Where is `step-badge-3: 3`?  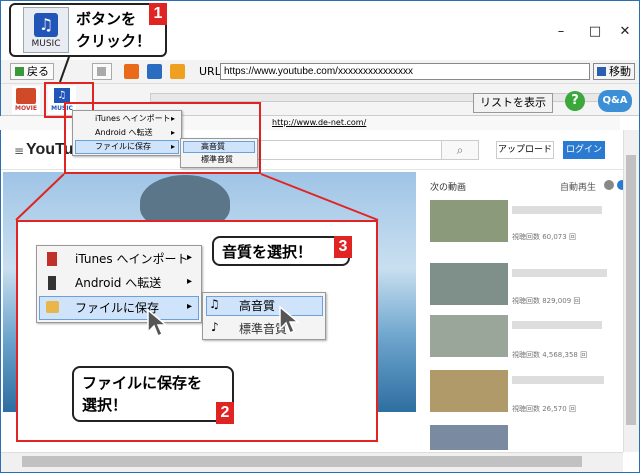 step-badge-3: 3 is located at coordinates (343, 247).